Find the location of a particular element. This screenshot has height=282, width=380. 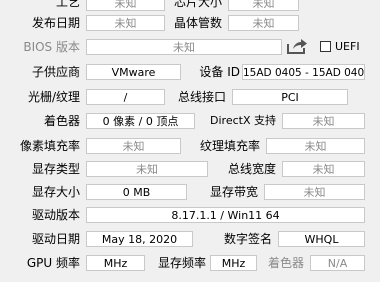

bus-interface-label: 总线接口 is located at coordinates (201, 97).